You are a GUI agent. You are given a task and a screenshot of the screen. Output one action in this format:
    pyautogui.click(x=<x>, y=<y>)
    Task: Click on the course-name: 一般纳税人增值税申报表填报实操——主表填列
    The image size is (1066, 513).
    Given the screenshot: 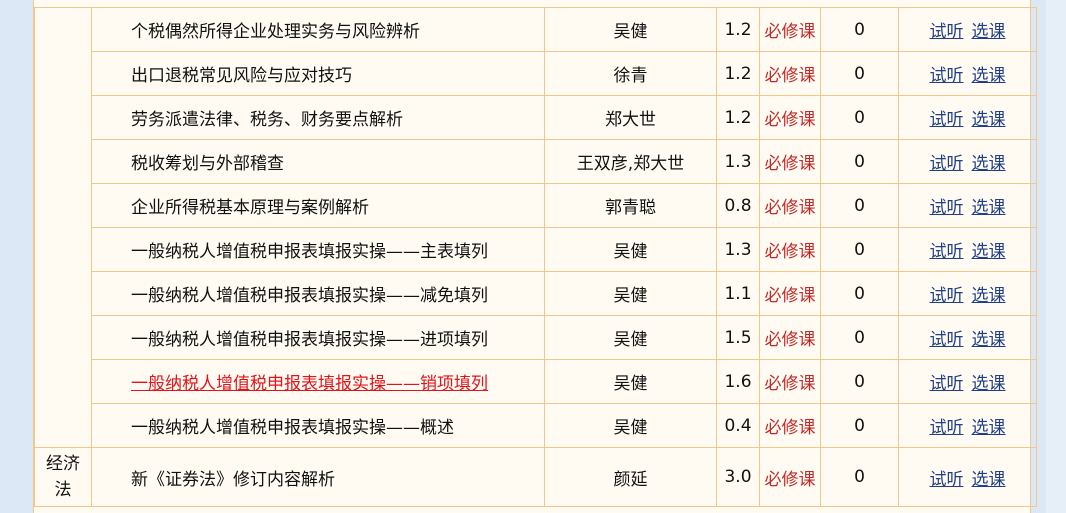 What is the action you would take?
    pyautogui.click(x=309, y=252)
    